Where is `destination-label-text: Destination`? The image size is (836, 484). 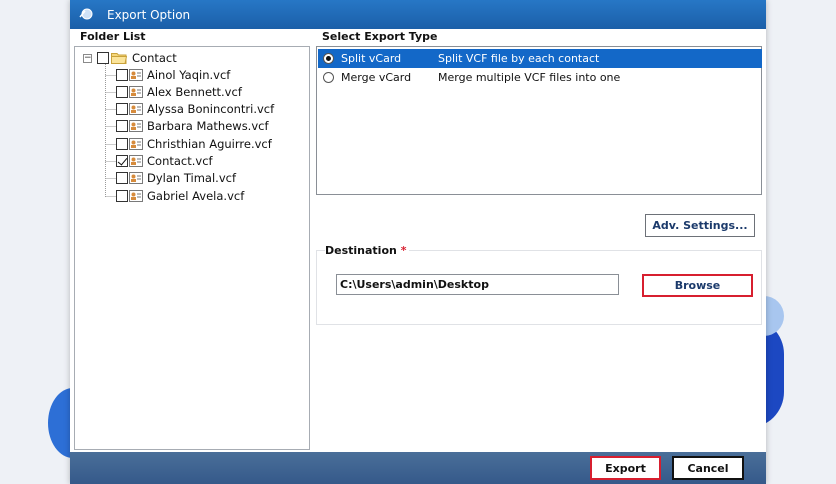 destination-label-text: Destination is located at coordinates (361, 250).